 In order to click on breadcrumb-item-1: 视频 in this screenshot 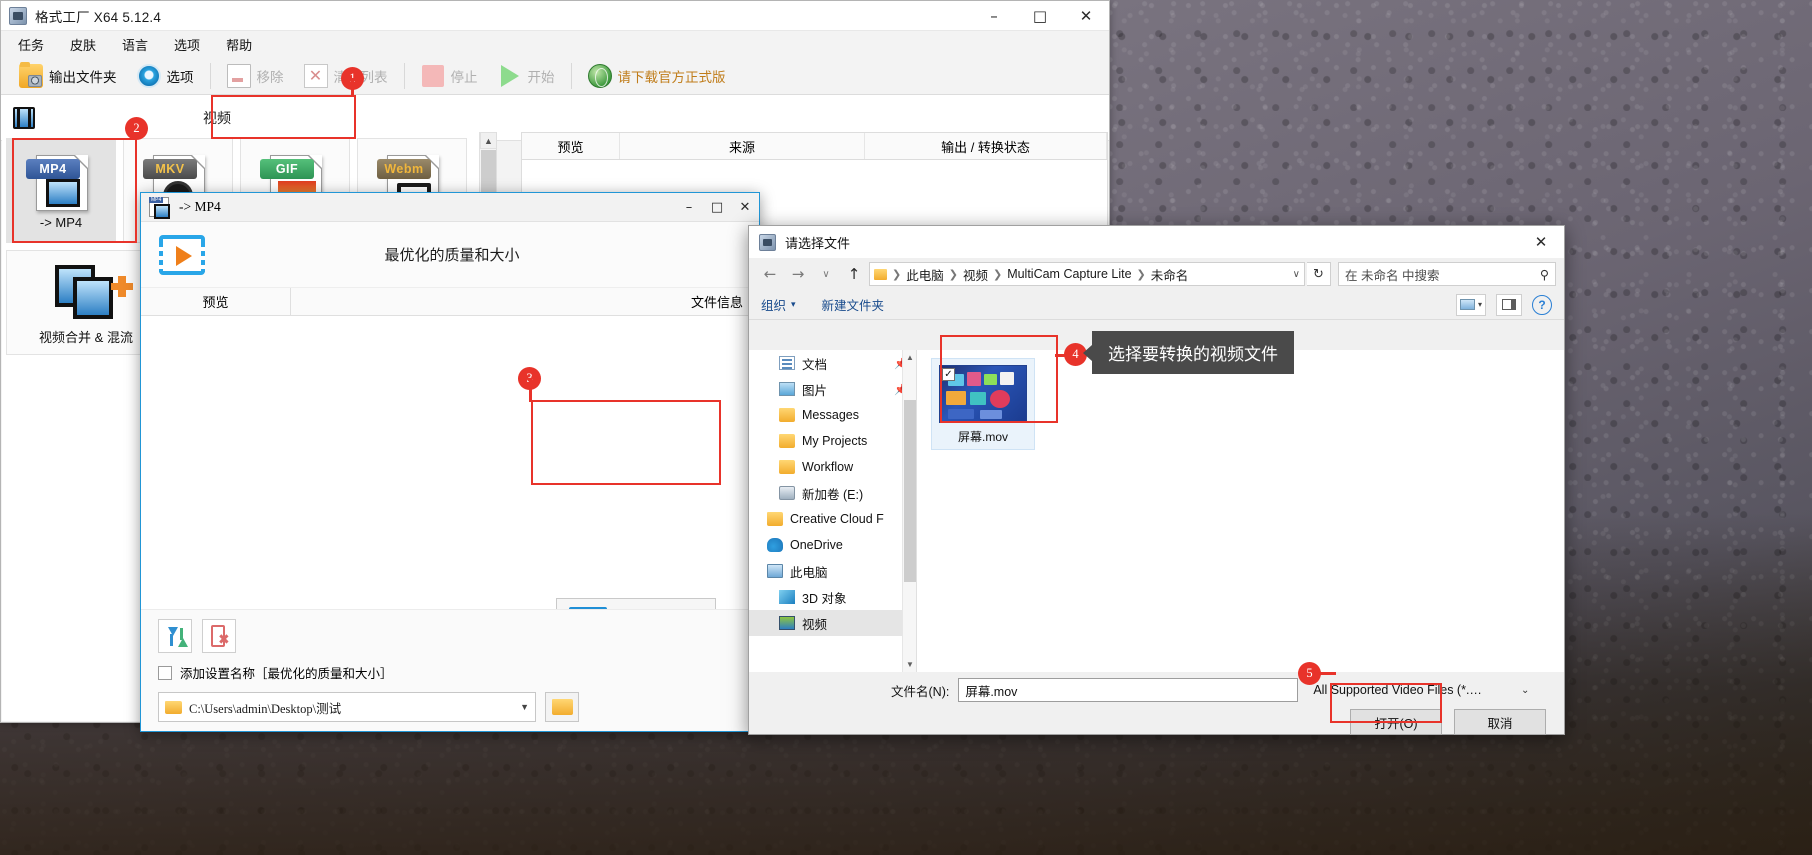, I will do `click(975, 274)`.